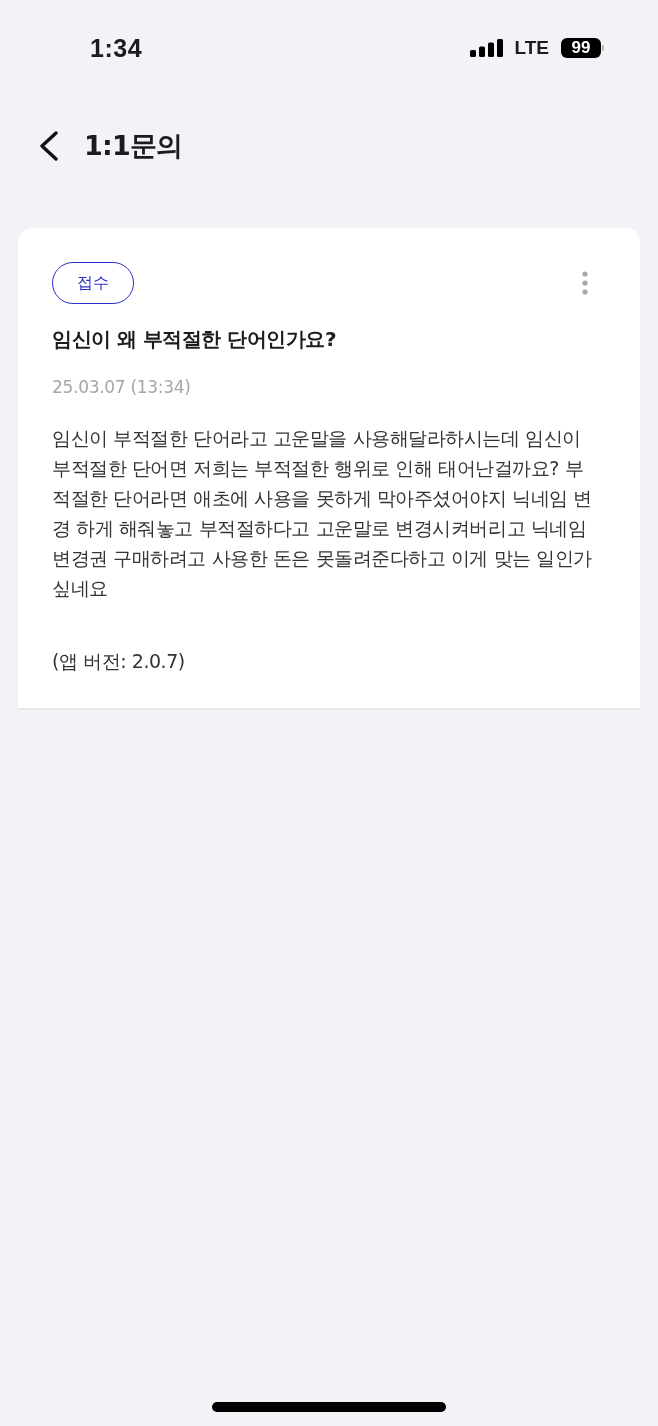 The width and height of the screenshot is (658, 1426). Describe the element at coordinates (581, 48) in the screenshot. I see `battery-level: 99` at that location.